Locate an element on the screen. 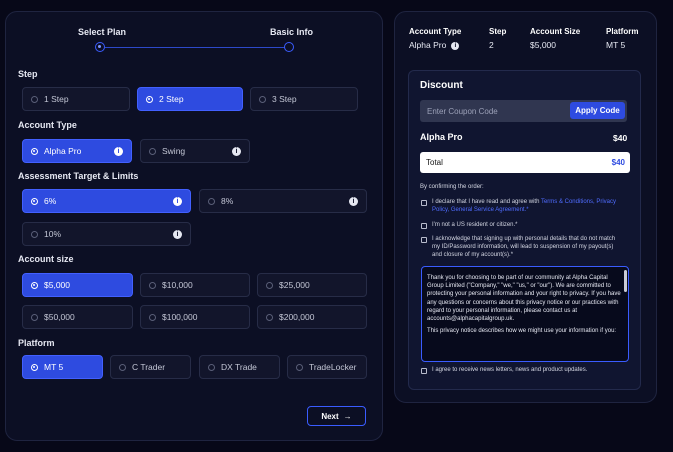 Image resolution: width=673 pixels, height=452 pixels. total-label: Total is located at coordinates (434, 162).